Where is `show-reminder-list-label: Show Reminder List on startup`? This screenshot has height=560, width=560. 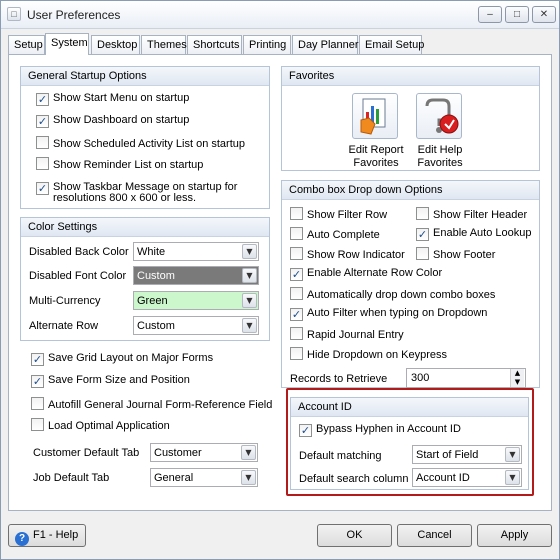 show-reminder-list-label: Show Reminder List on startup is located at coordinates (128, 165).